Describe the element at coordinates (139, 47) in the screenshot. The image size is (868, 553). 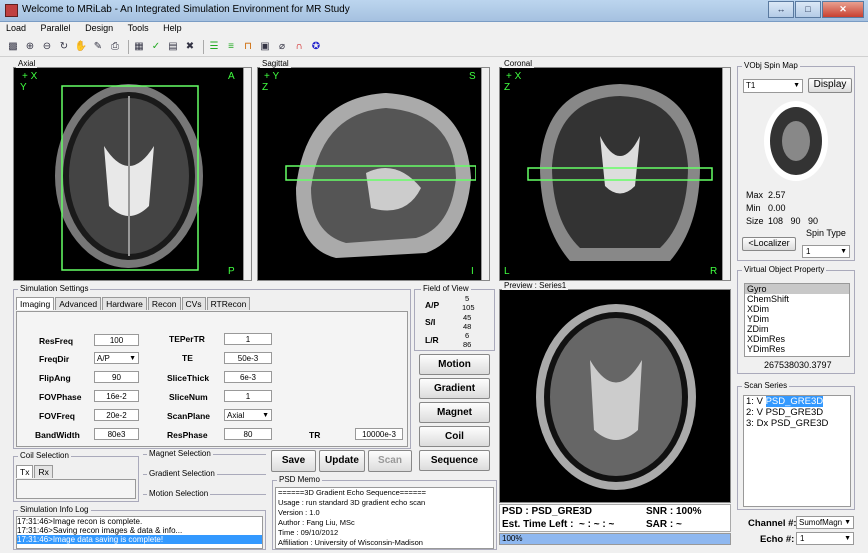
I see `grid-icon: ▦` at that location.